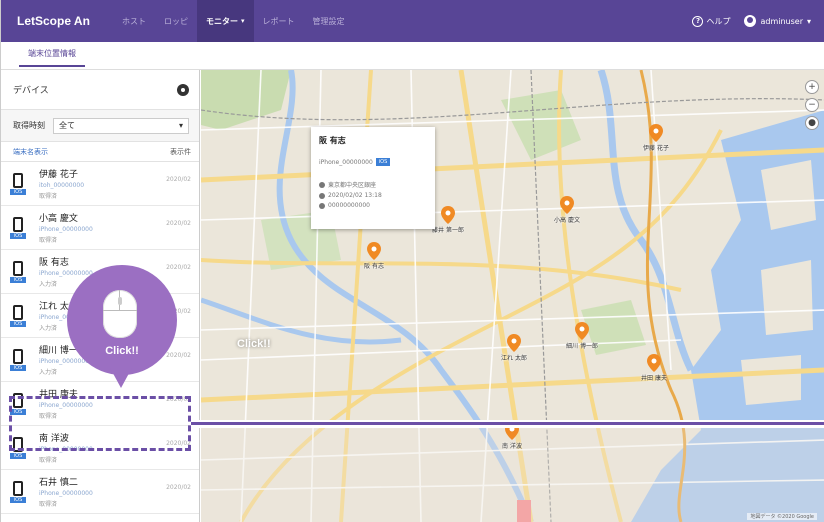 The image size is (824, 522). I want to click on popup-user-name: 阪 有志, so click(332, 140).